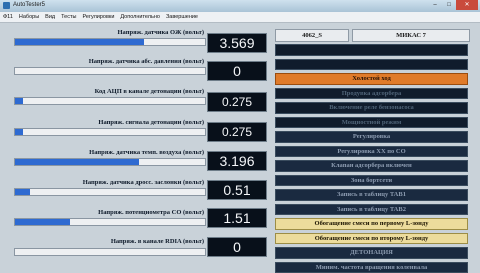 This screenshot has height=273, width=480. Describe the element at coordinates (312, 35) in the screenshot. I see `ecu-firmware-label: 4062_S` at that location.